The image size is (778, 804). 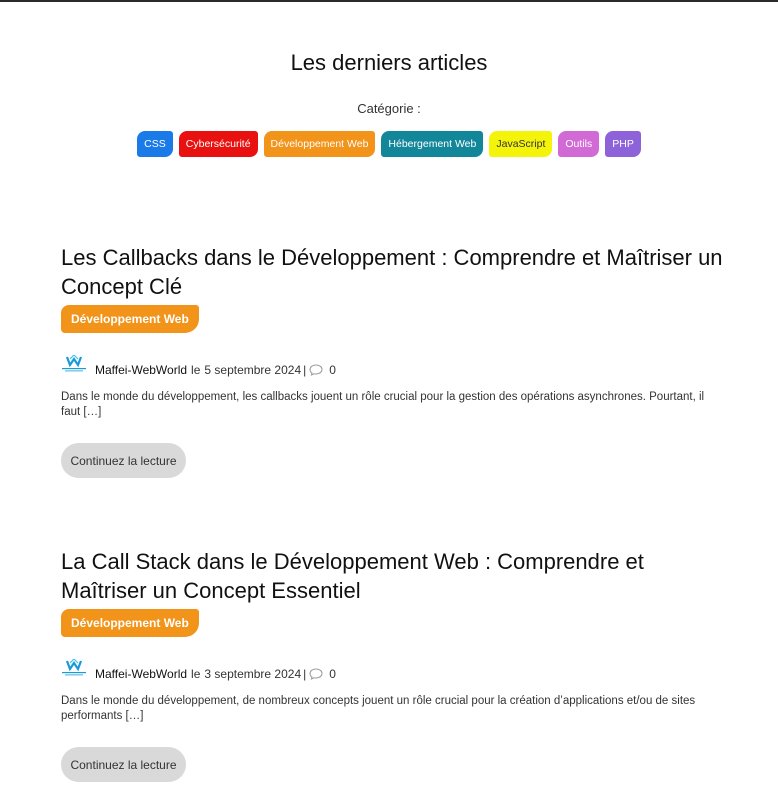 I want to click on top-border, so click(x=389, y=1).